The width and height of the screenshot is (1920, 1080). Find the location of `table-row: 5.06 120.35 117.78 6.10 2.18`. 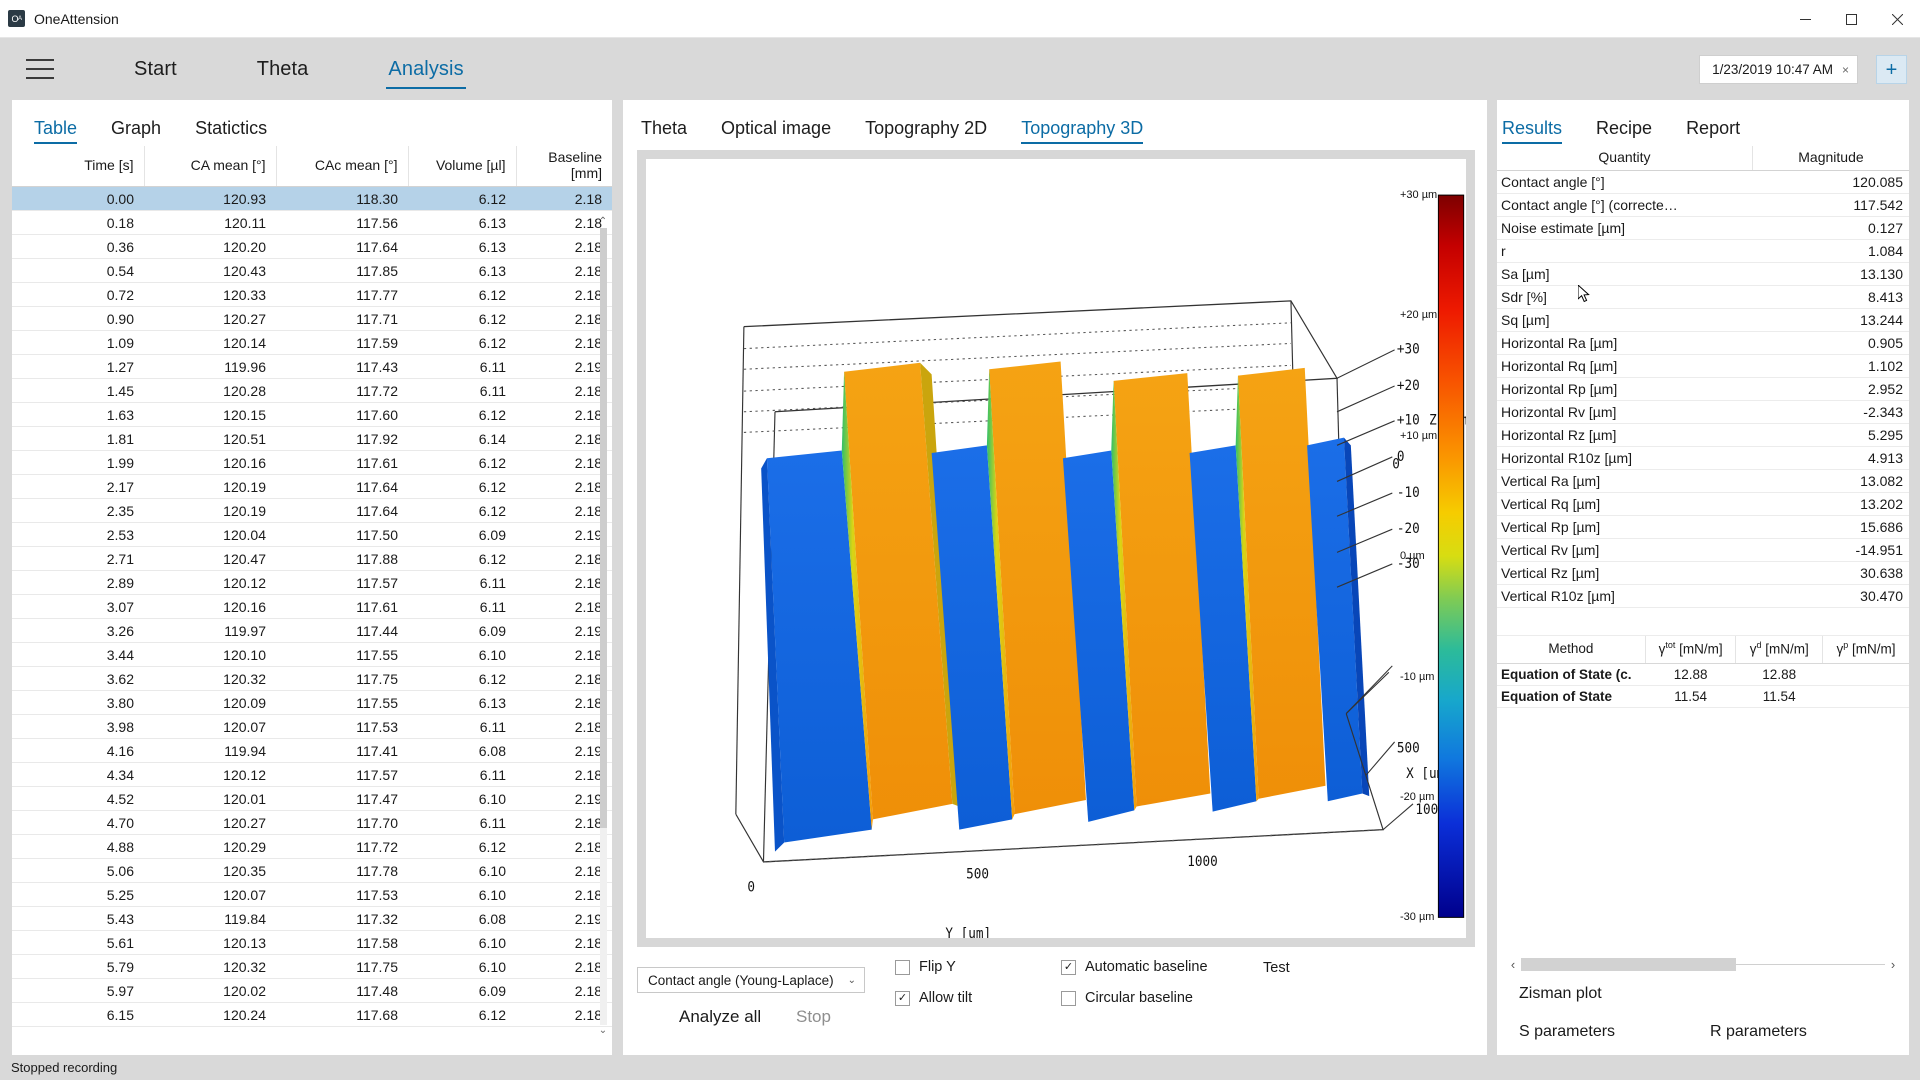

table-row: 5.06 120.35 117.78 6.10 2.18 is located at coordinates (312, 870).